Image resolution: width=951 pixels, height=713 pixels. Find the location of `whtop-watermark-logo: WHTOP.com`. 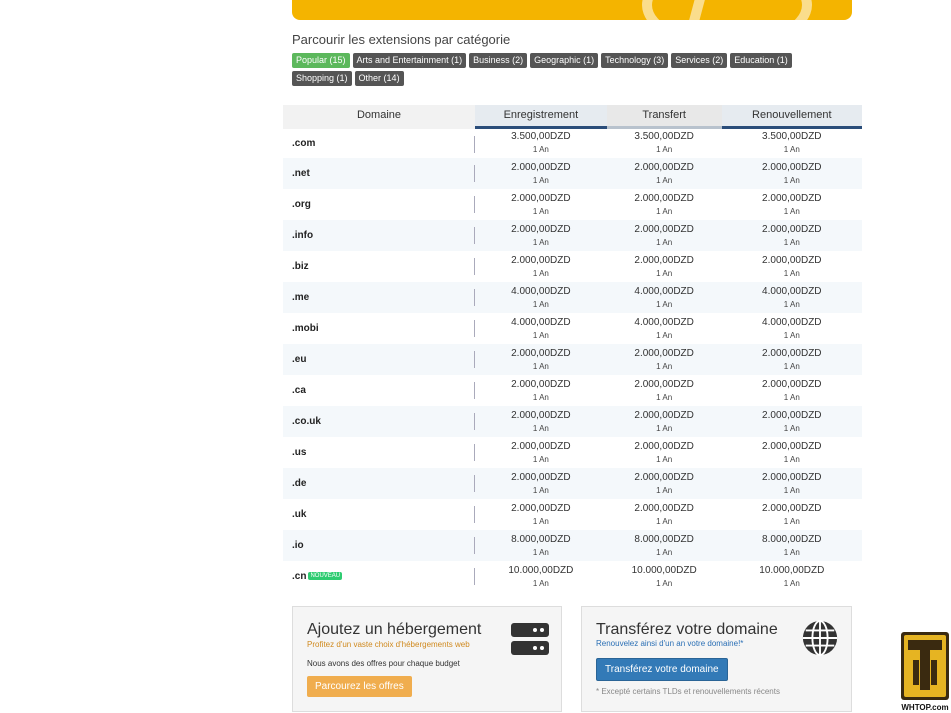

whtop-watermark-logo: WHTOP.com is located at coordinates (925, 672).